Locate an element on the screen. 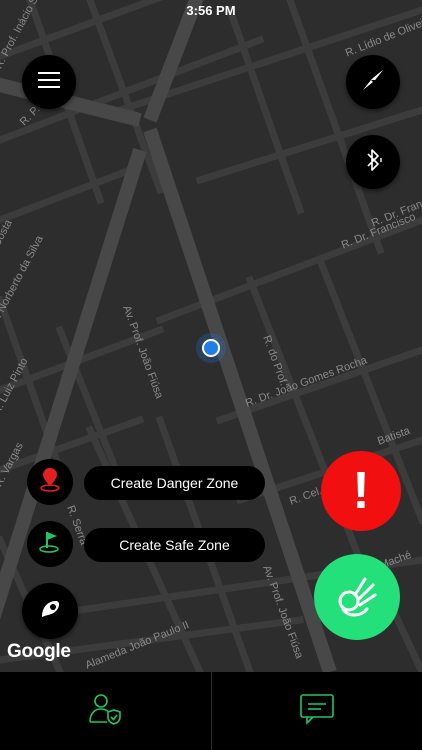  ok-button is located at coordinates (357, 597).